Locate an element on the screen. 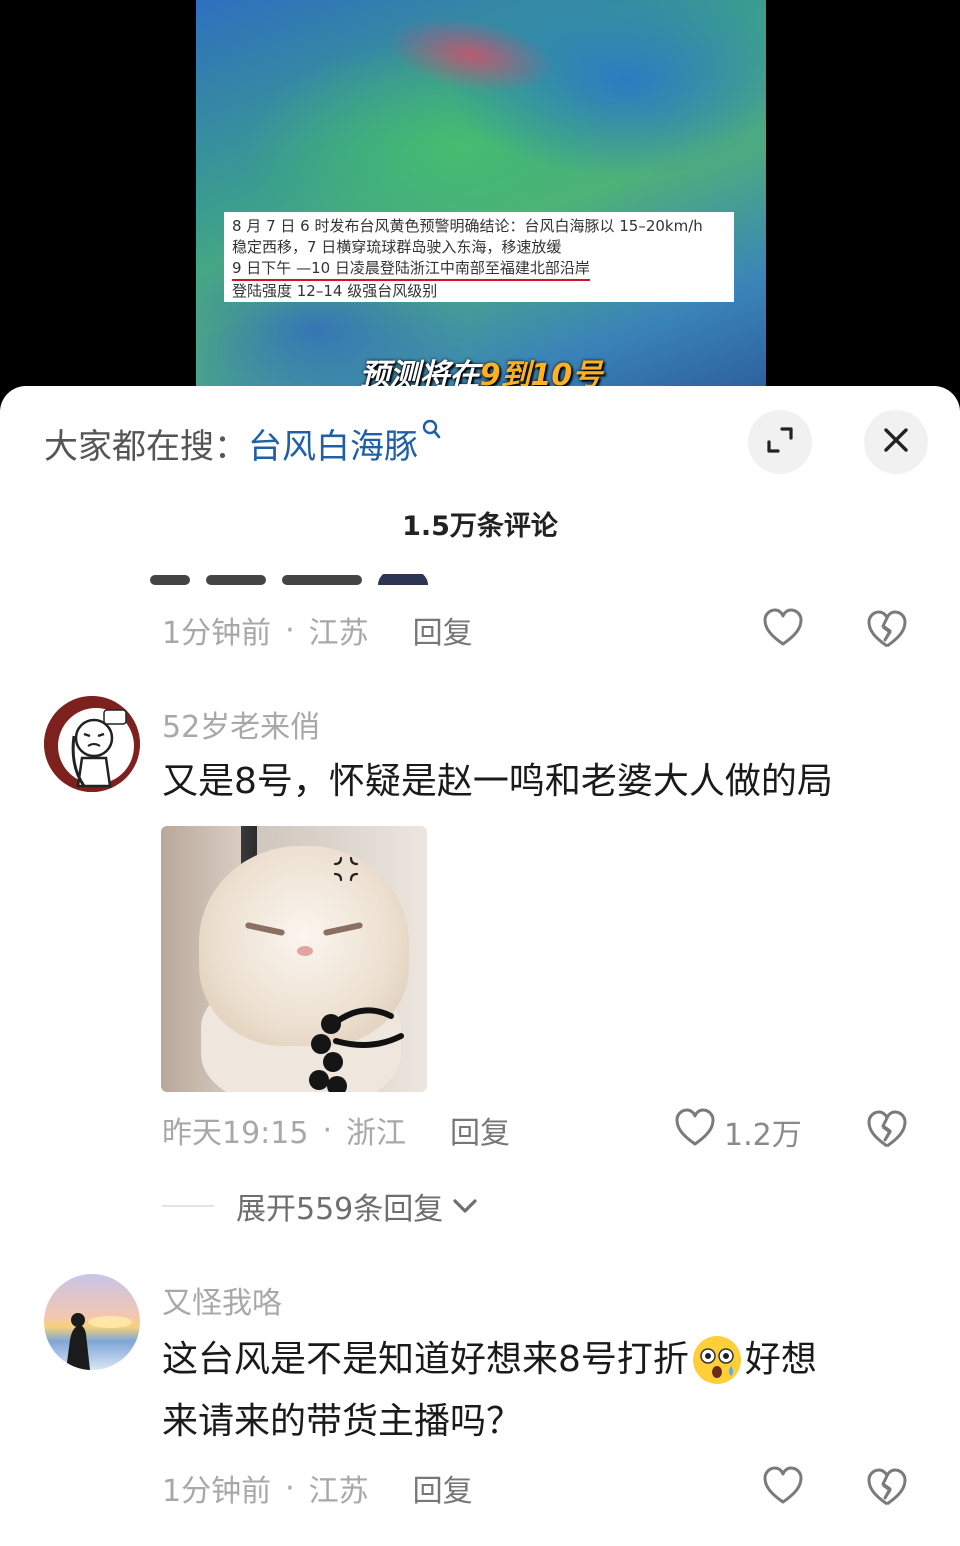  comment-count-title: 1.5万条评论 is located at coordinates (480, 526).